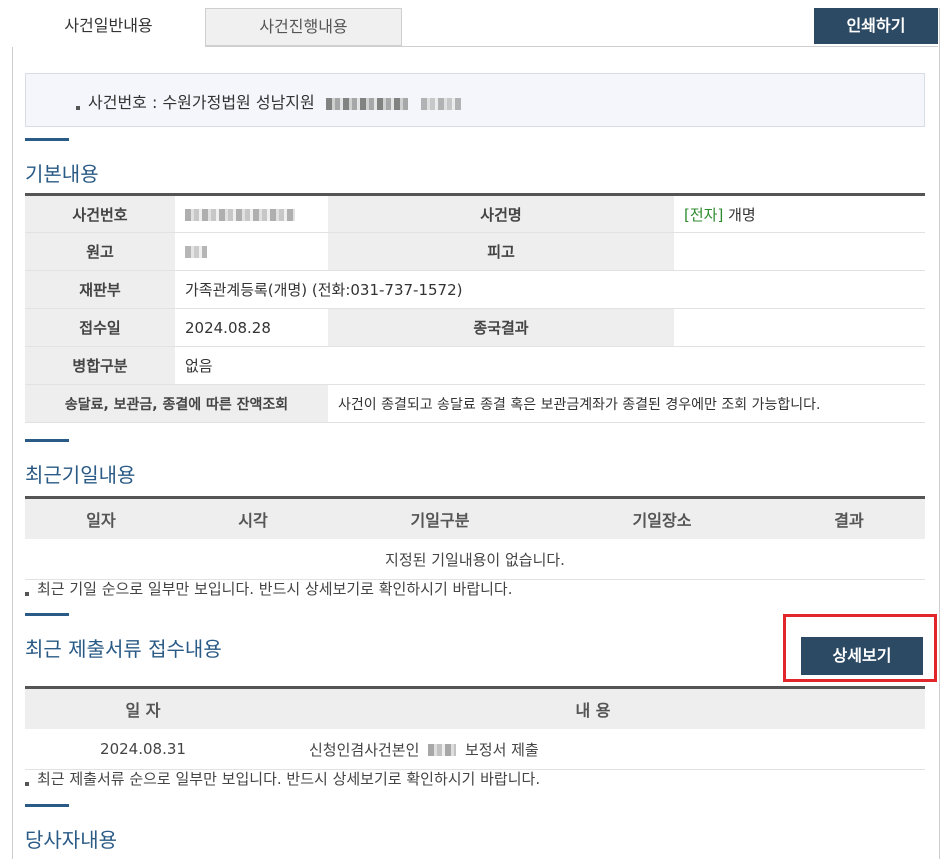 Image resolution: width=946 pixels, height=859 pixels. What do you see at coordinates (100, 251) in the screenshot?
I see `plaintiff-label: 원고` at bounding box center [100, 251].